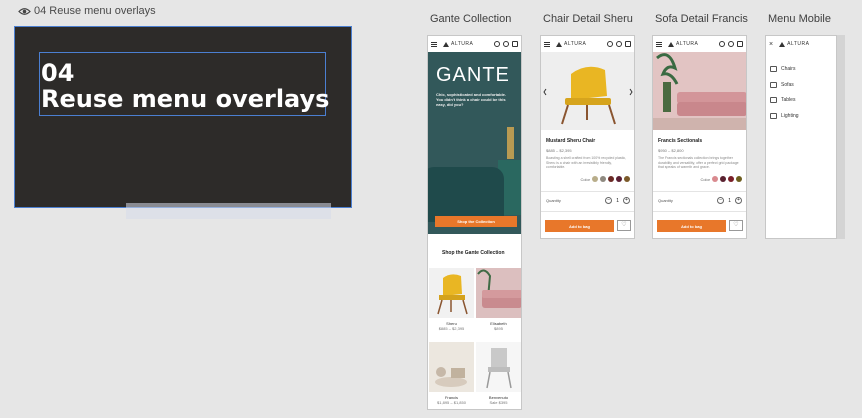  What do you see at coordinates (470, 19) in the screenshot?
I see `frame-label-gante: Gante Collection` at bounding box center [470, 19].